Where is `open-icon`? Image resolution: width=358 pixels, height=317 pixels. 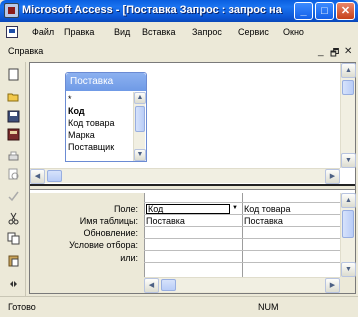 open-icon is located at coordinates (13, 96).